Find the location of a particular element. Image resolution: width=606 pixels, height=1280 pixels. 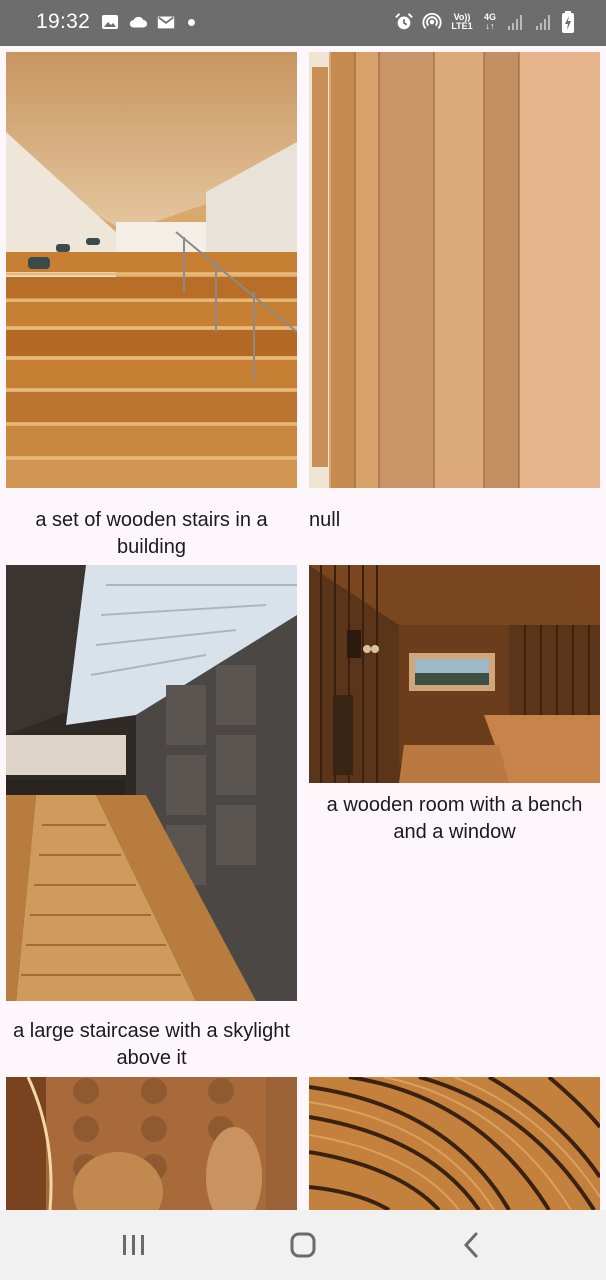

wooden-wall-ovals-photo is located at coordinates (151, 1143).